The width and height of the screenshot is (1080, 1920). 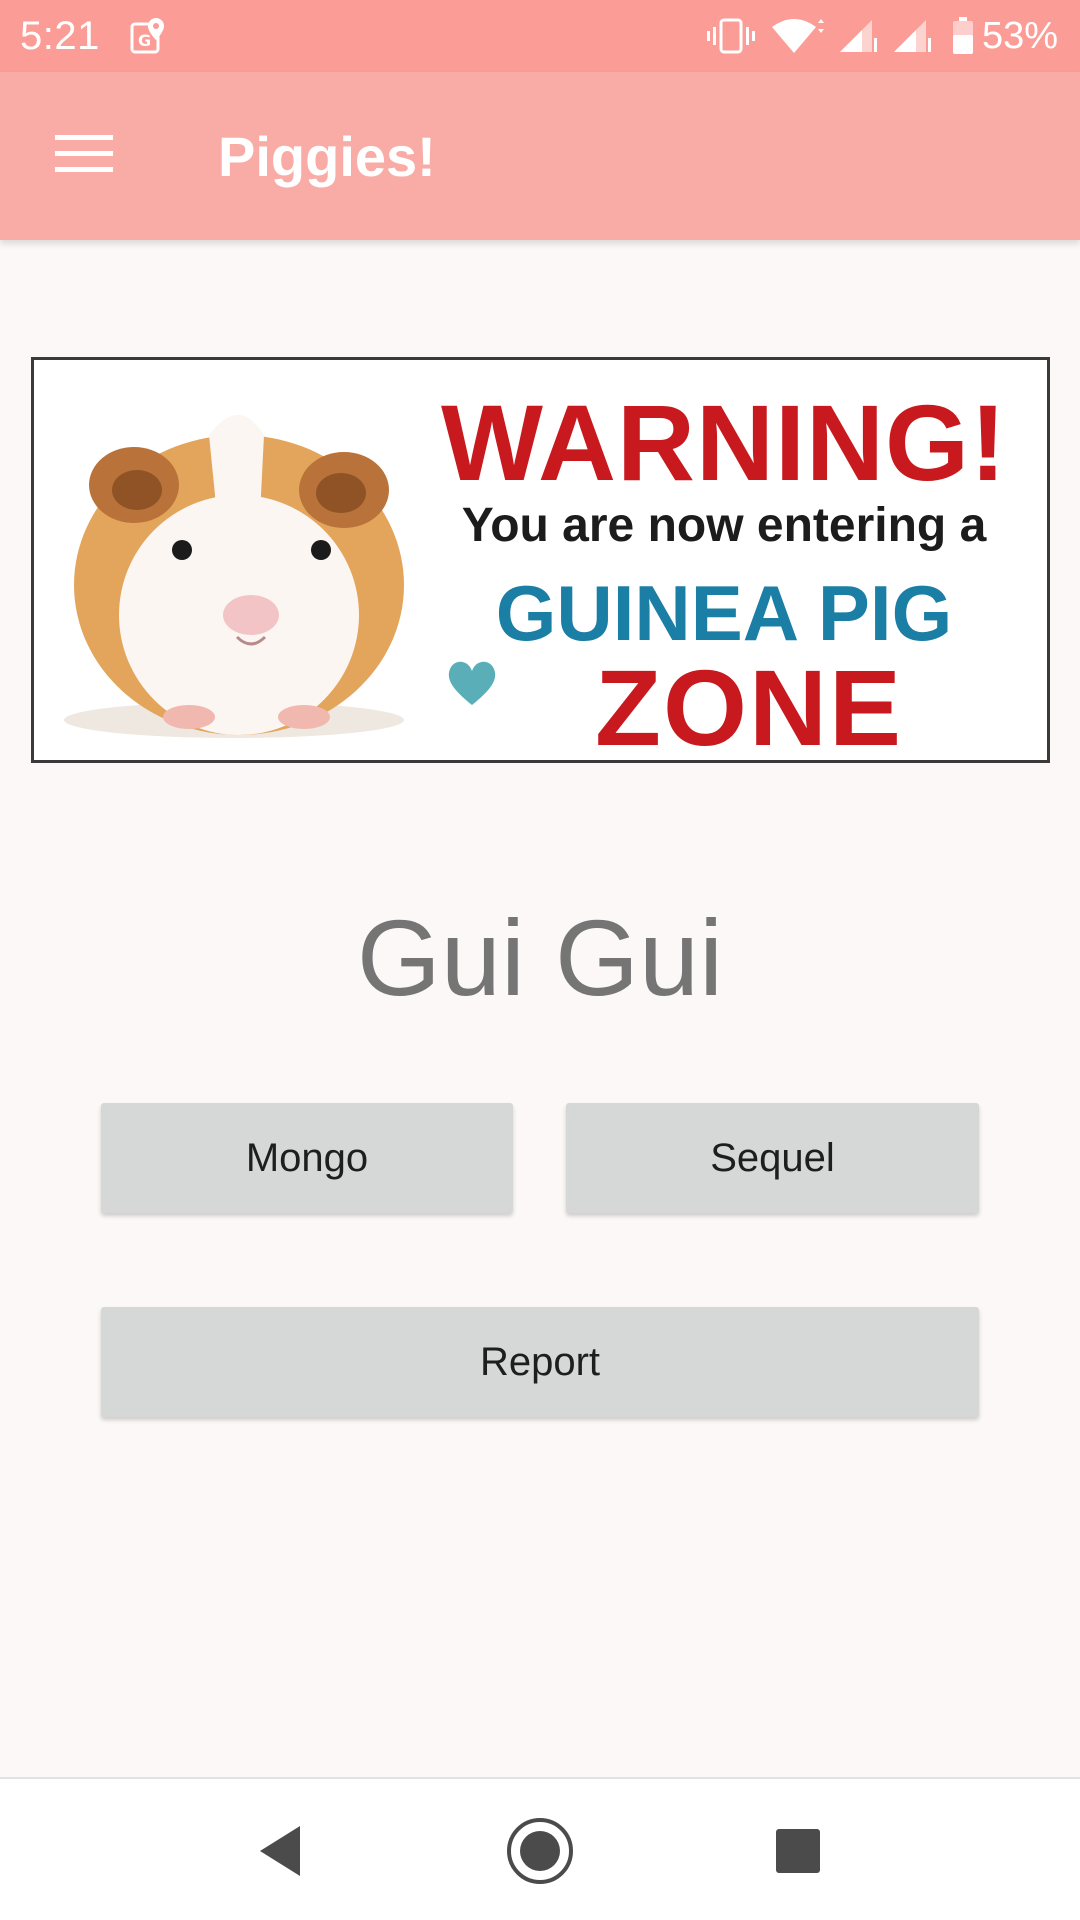 I want to click on status-left: 5:21 G, so click(x=93, y=36).